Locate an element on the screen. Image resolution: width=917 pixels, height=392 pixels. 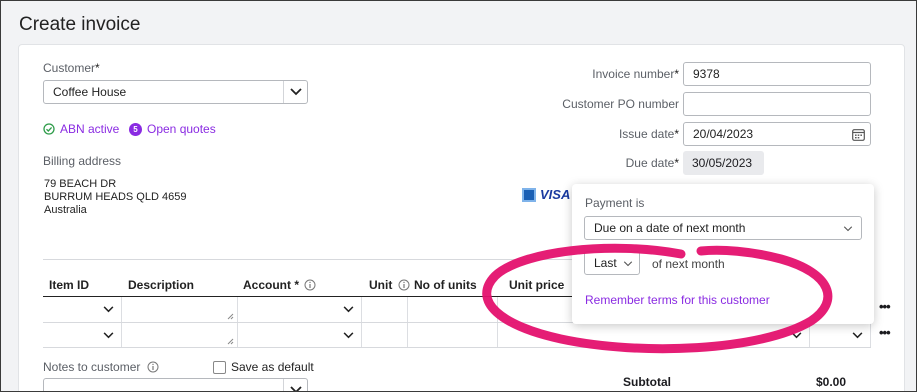
abn-status: ABN active is located at coordinates (81, 129).